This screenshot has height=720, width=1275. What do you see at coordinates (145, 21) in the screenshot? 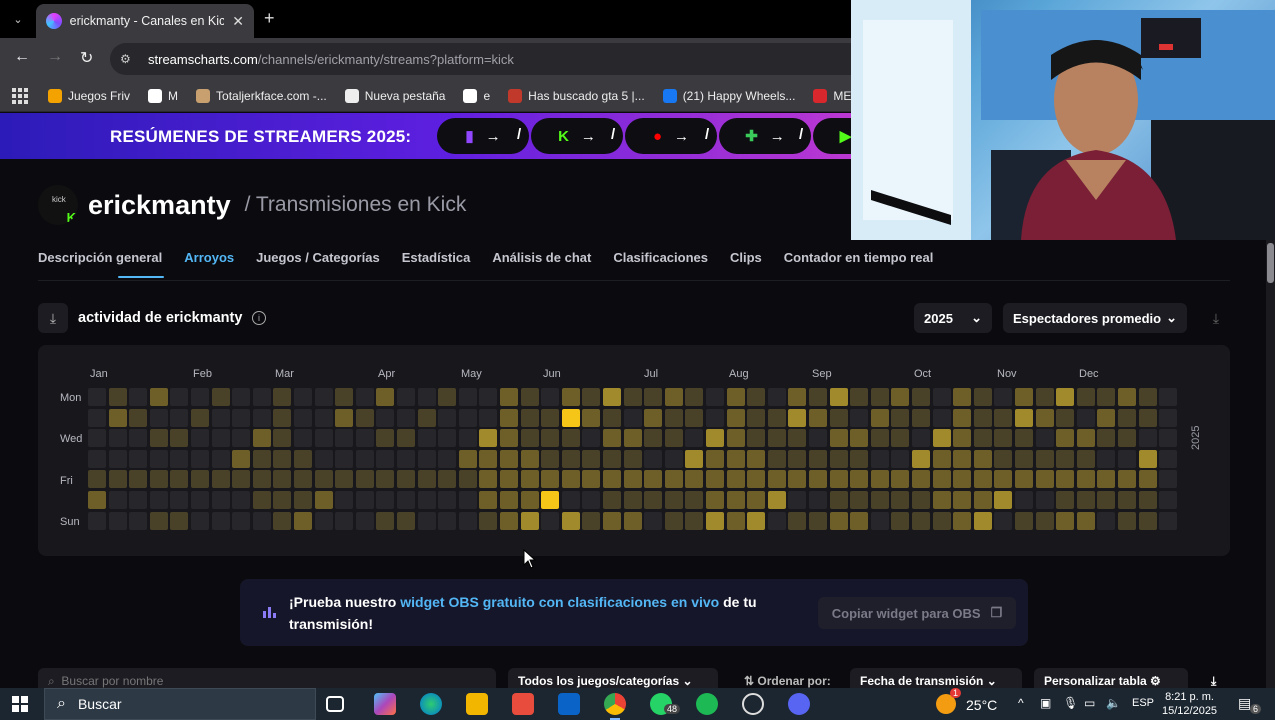
I see `browser-tab: erickmanty - Canales en Kick: e ✕` at bounding box center [145, 21].